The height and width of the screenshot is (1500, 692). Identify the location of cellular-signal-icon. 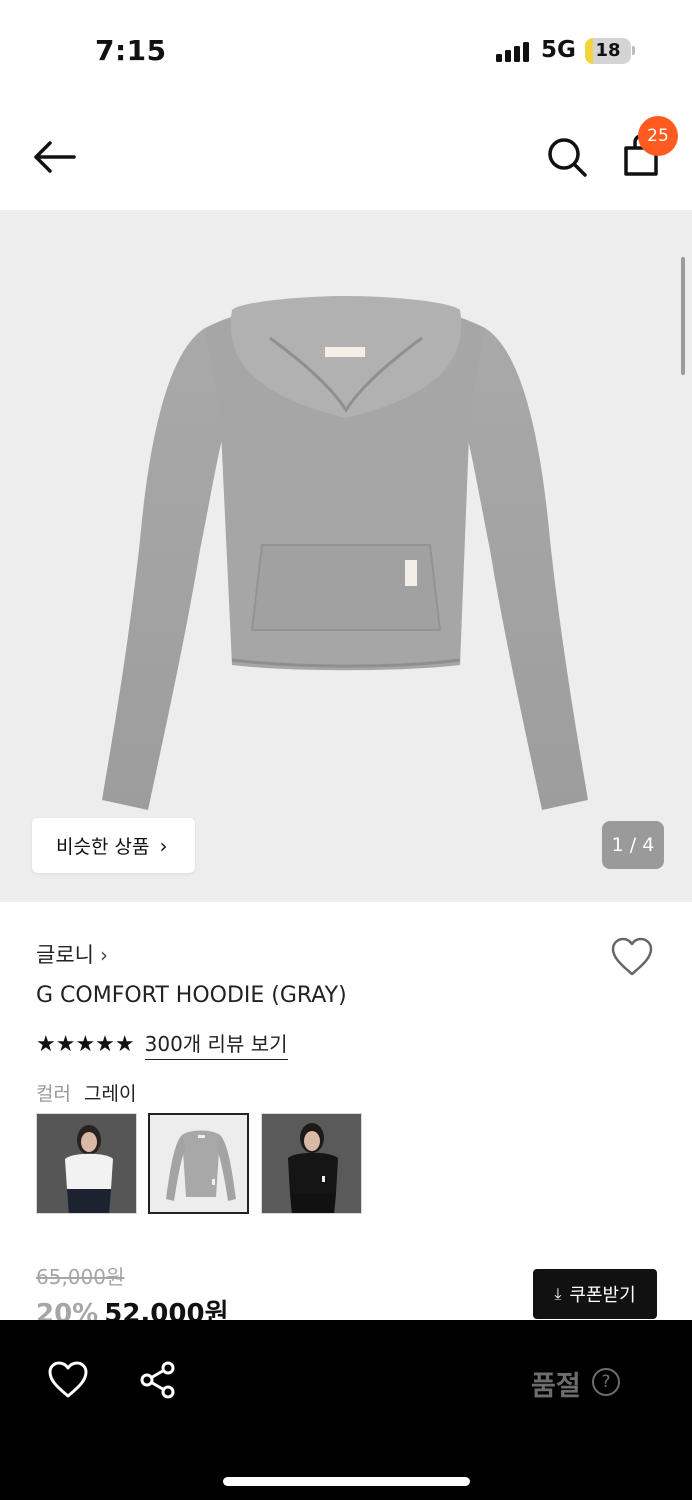
(513, 52).